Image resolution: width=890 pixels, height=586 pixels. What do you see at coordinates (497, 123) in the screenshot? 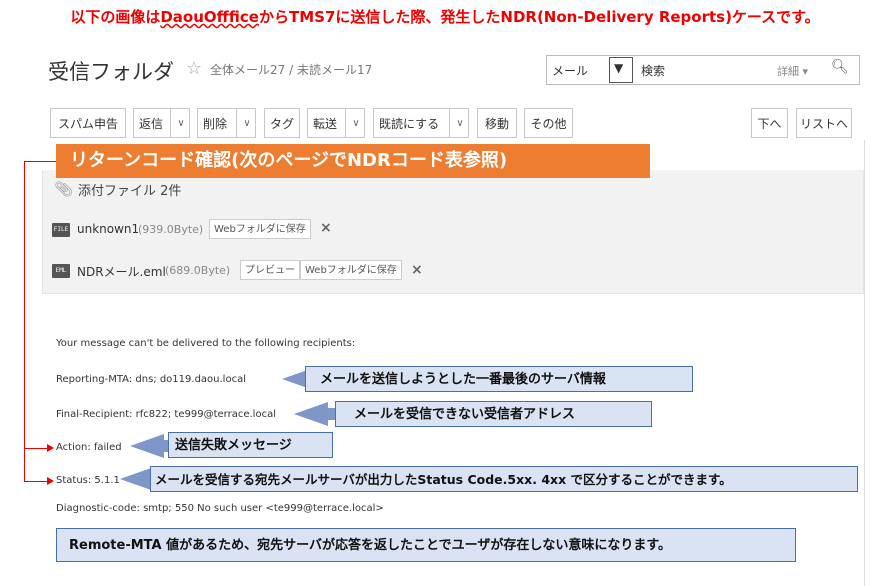
I see `move-button: 移動` at bounding box center [497, 123].